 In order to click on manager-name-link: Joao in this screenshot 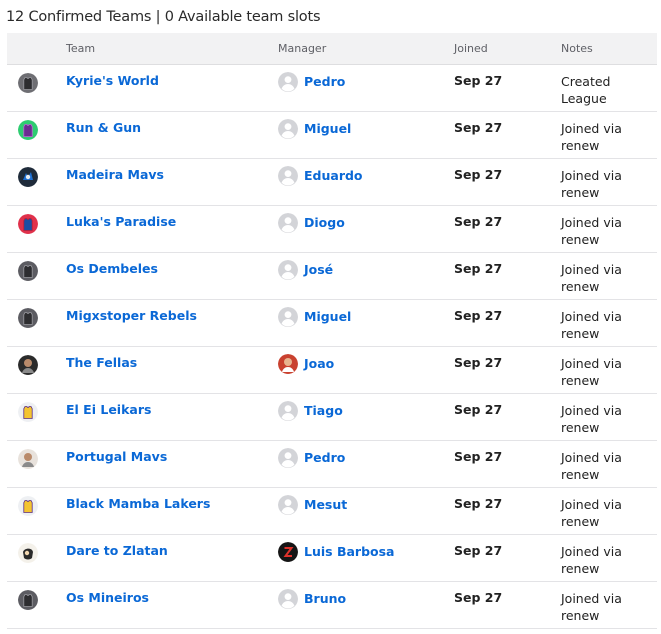, I will do `click(319, 363)`.